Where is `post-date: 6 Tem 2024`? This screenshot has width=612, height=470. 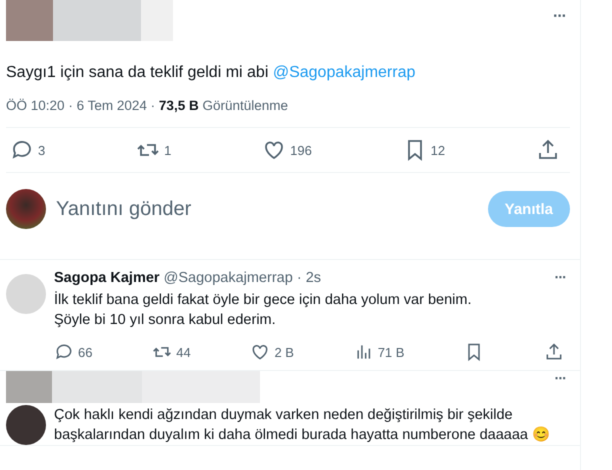
post-date: 6 Tem 2024 is located at coordinates (111, 105).